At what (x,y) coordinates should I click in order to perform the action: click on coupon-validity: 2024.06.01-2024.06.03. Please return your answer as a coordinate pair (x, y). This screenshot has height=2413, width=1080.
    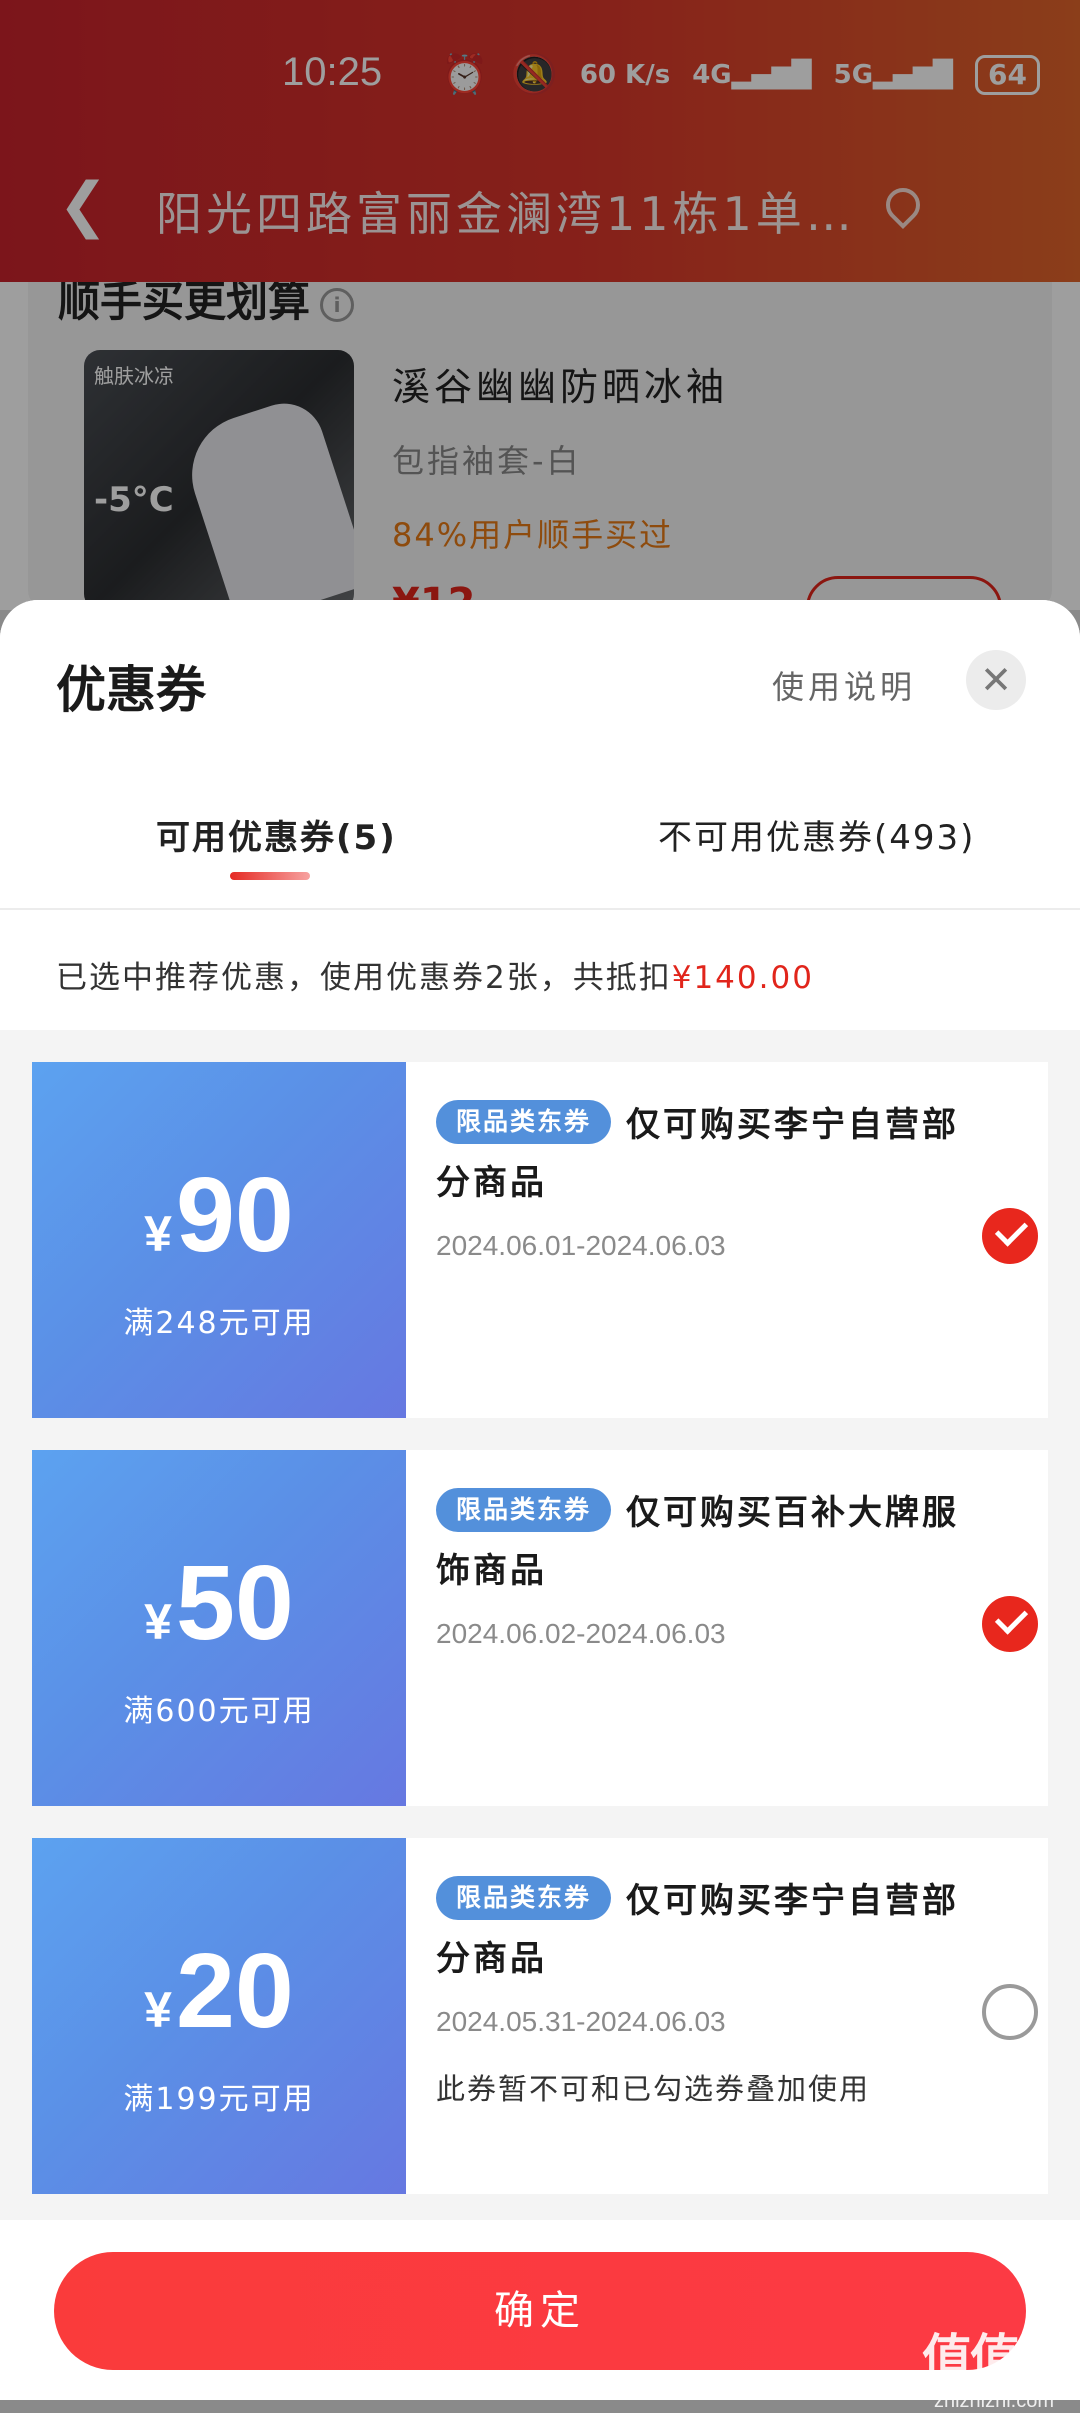
    Looking at the image, I should click on (581, 1245).